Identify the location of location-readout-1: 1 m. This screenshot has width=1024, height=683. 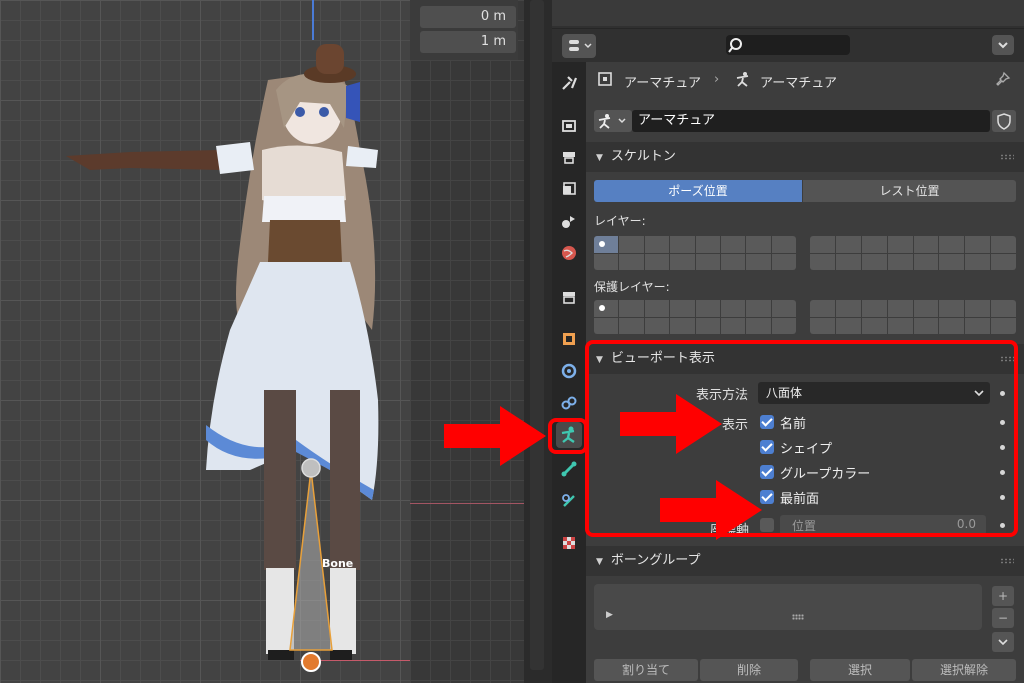
(468, 42).